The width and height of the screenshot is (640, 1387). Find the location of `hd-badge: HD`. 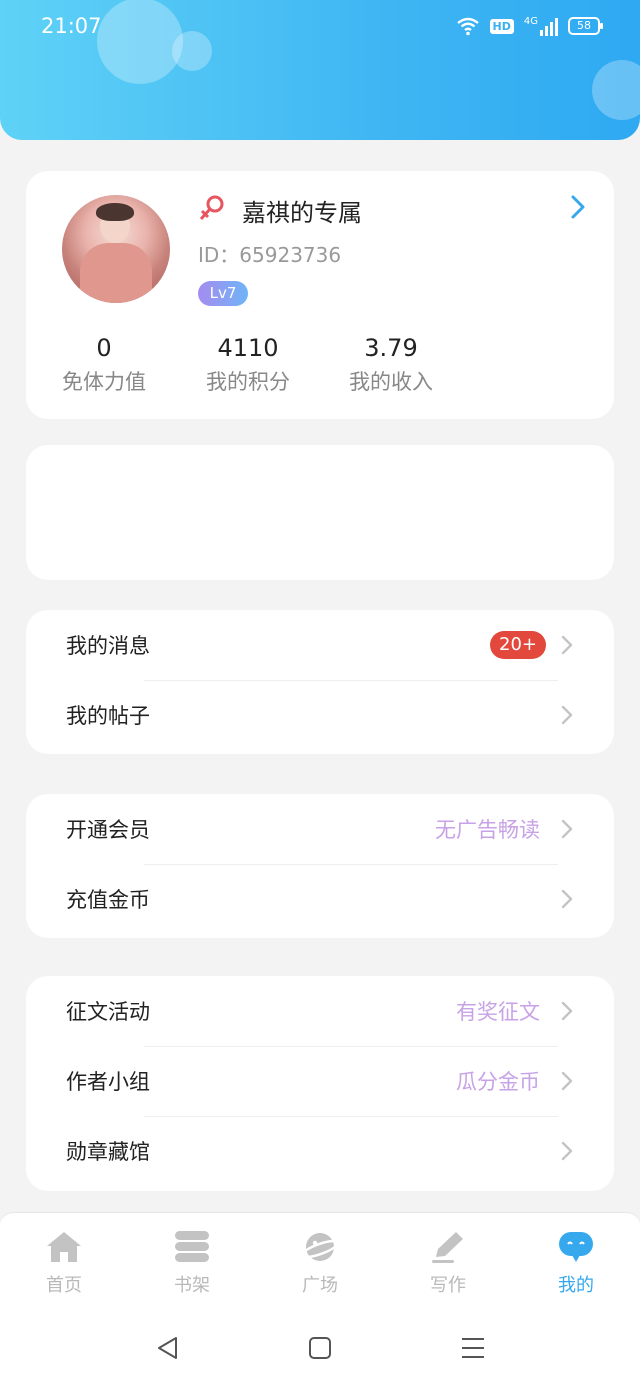

hd-badge: HD is located at coordinates (501, 26).